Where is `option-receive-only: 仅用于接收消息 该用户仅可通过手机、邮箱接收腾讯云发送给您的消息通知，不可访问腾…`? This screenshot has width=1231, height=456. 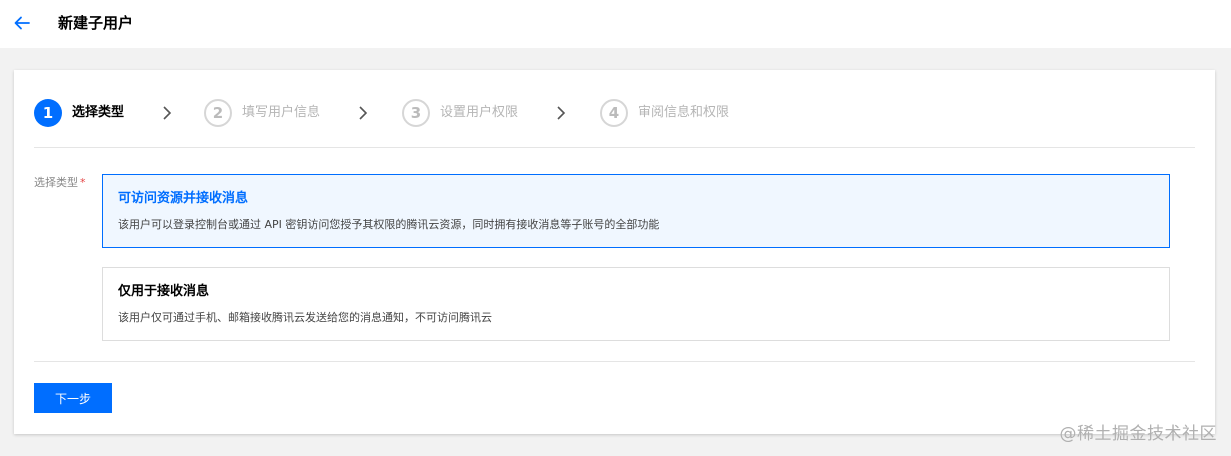
option-receive-only: 仅用于接收消息 该用户仅可通过手机、邮箱接收腾讯云发送给您的消息通知，不可访问腾… is located at coordinates (636, 304).